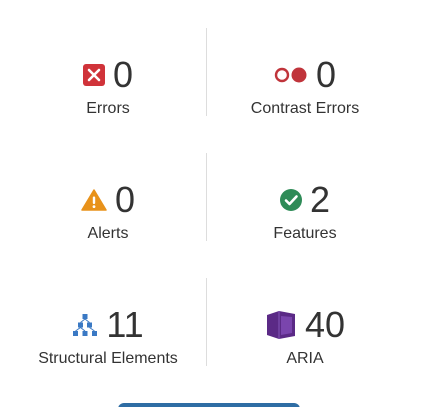 Image resolution: width=422 pixels, height=407 pixels. I want to click on stat-features: 2 Features, so click(305, 215).